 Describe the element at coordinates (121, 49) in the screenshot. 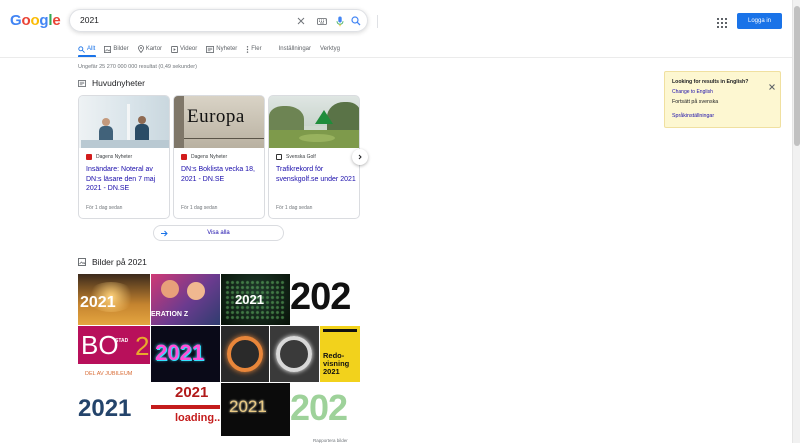

I see `tab-label: Bilder` at that location.